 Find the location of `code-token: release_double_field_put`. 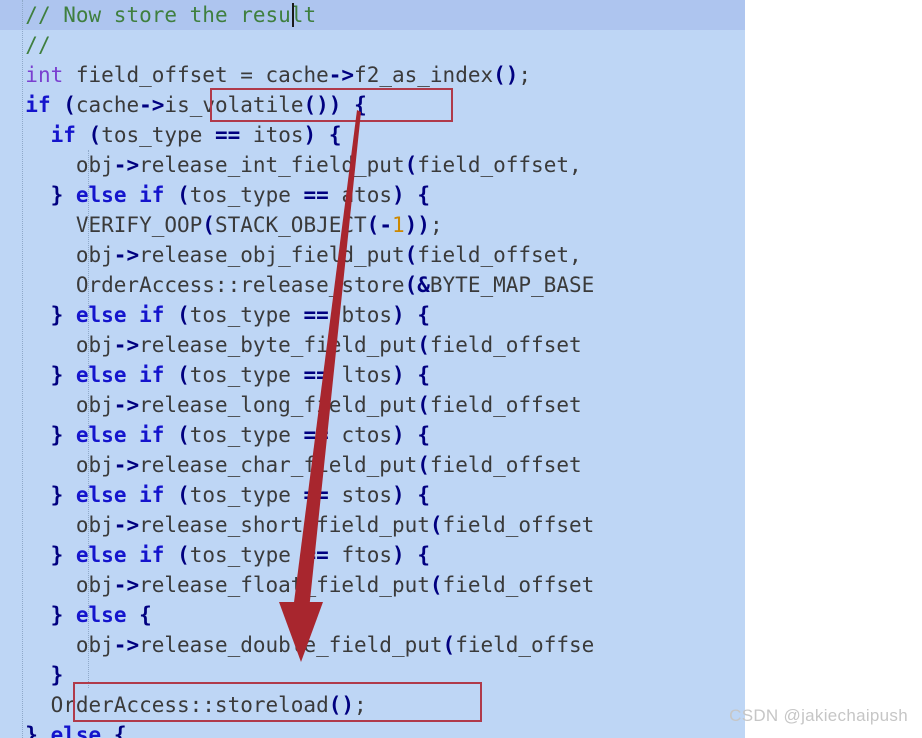

code-token: release_double_field_put is located at coordinates (291, 645).